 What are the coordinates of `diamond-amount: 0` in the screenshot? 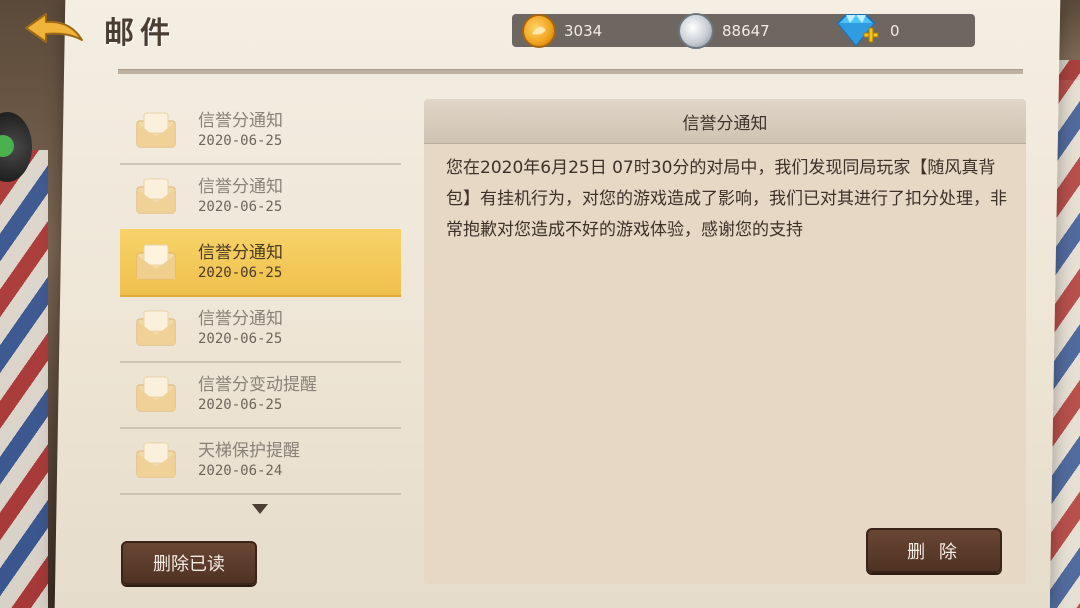 It's located at (895, 30).